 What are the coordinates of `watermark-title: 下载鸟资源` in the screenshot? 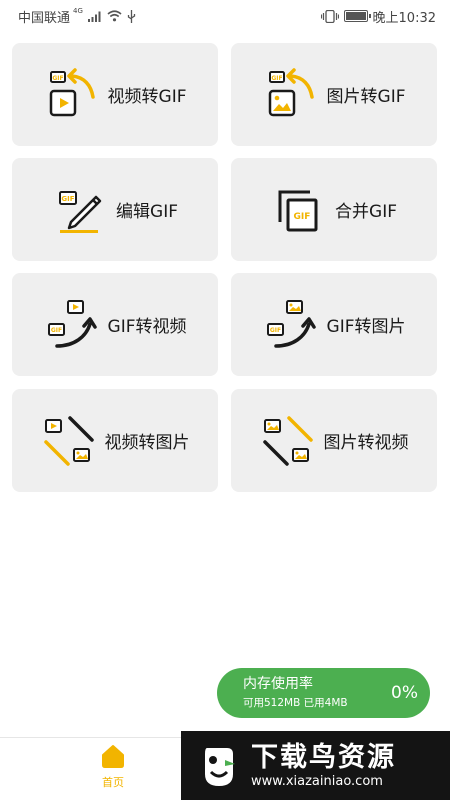 It's located at (323, 757).